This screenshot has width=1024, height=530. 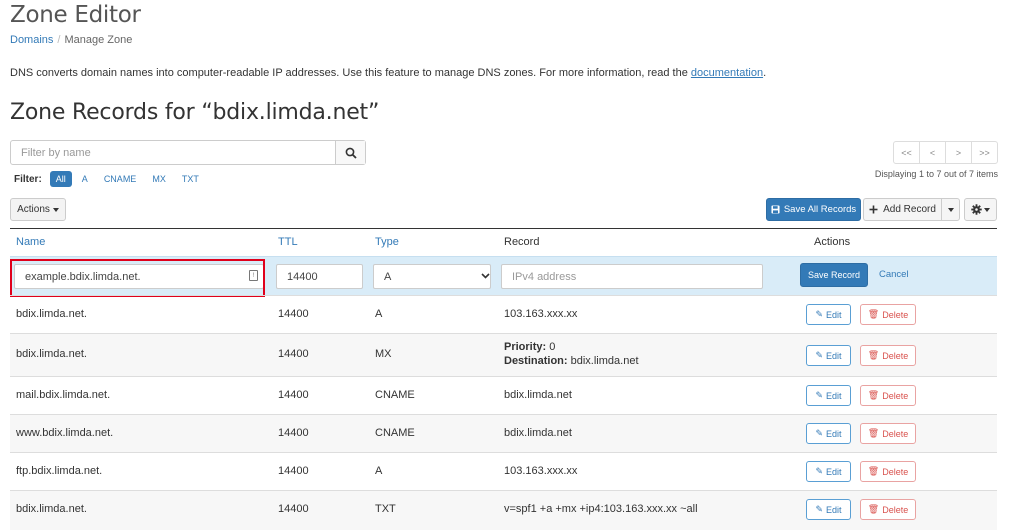 I want to click on record-value-input, so click(x=632, y=276).